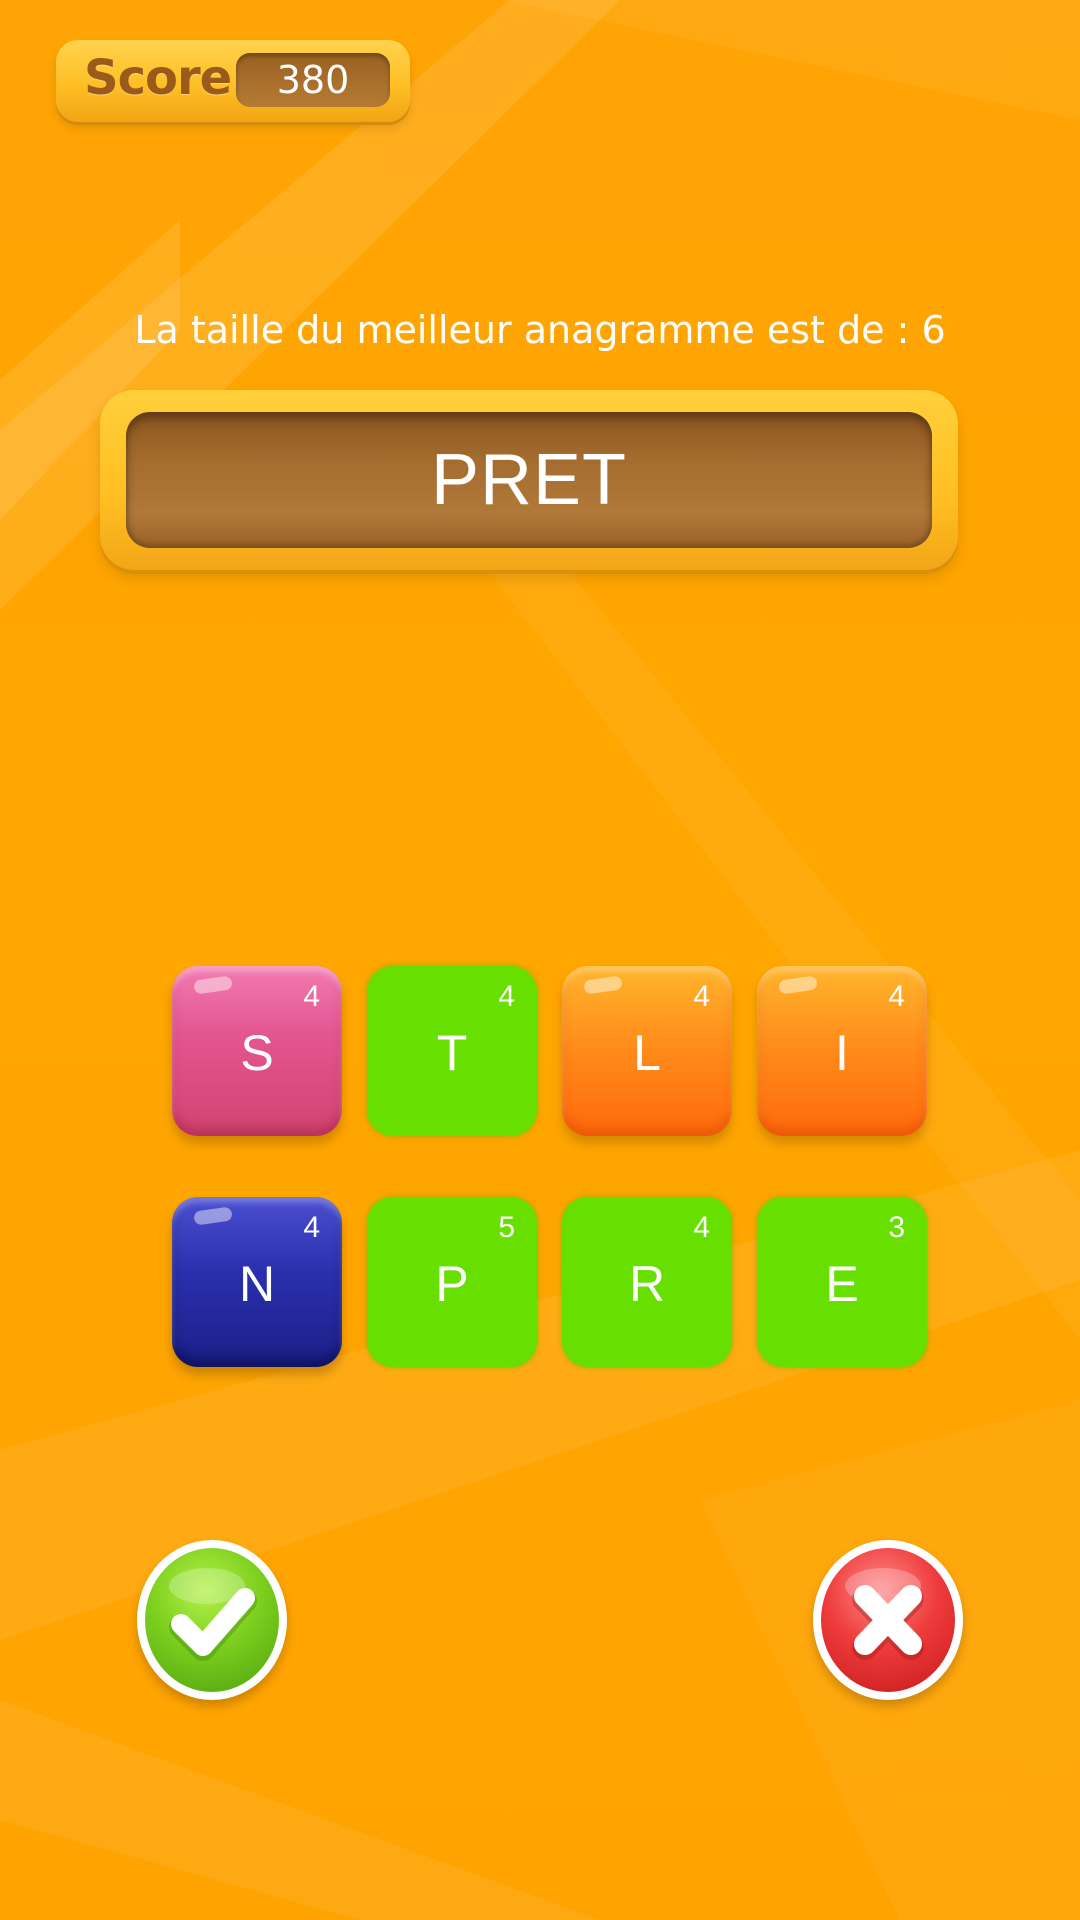 This screenshot has height=1920, width=1080. I want to click on letter-tile: P 5, so click(452, 1282).